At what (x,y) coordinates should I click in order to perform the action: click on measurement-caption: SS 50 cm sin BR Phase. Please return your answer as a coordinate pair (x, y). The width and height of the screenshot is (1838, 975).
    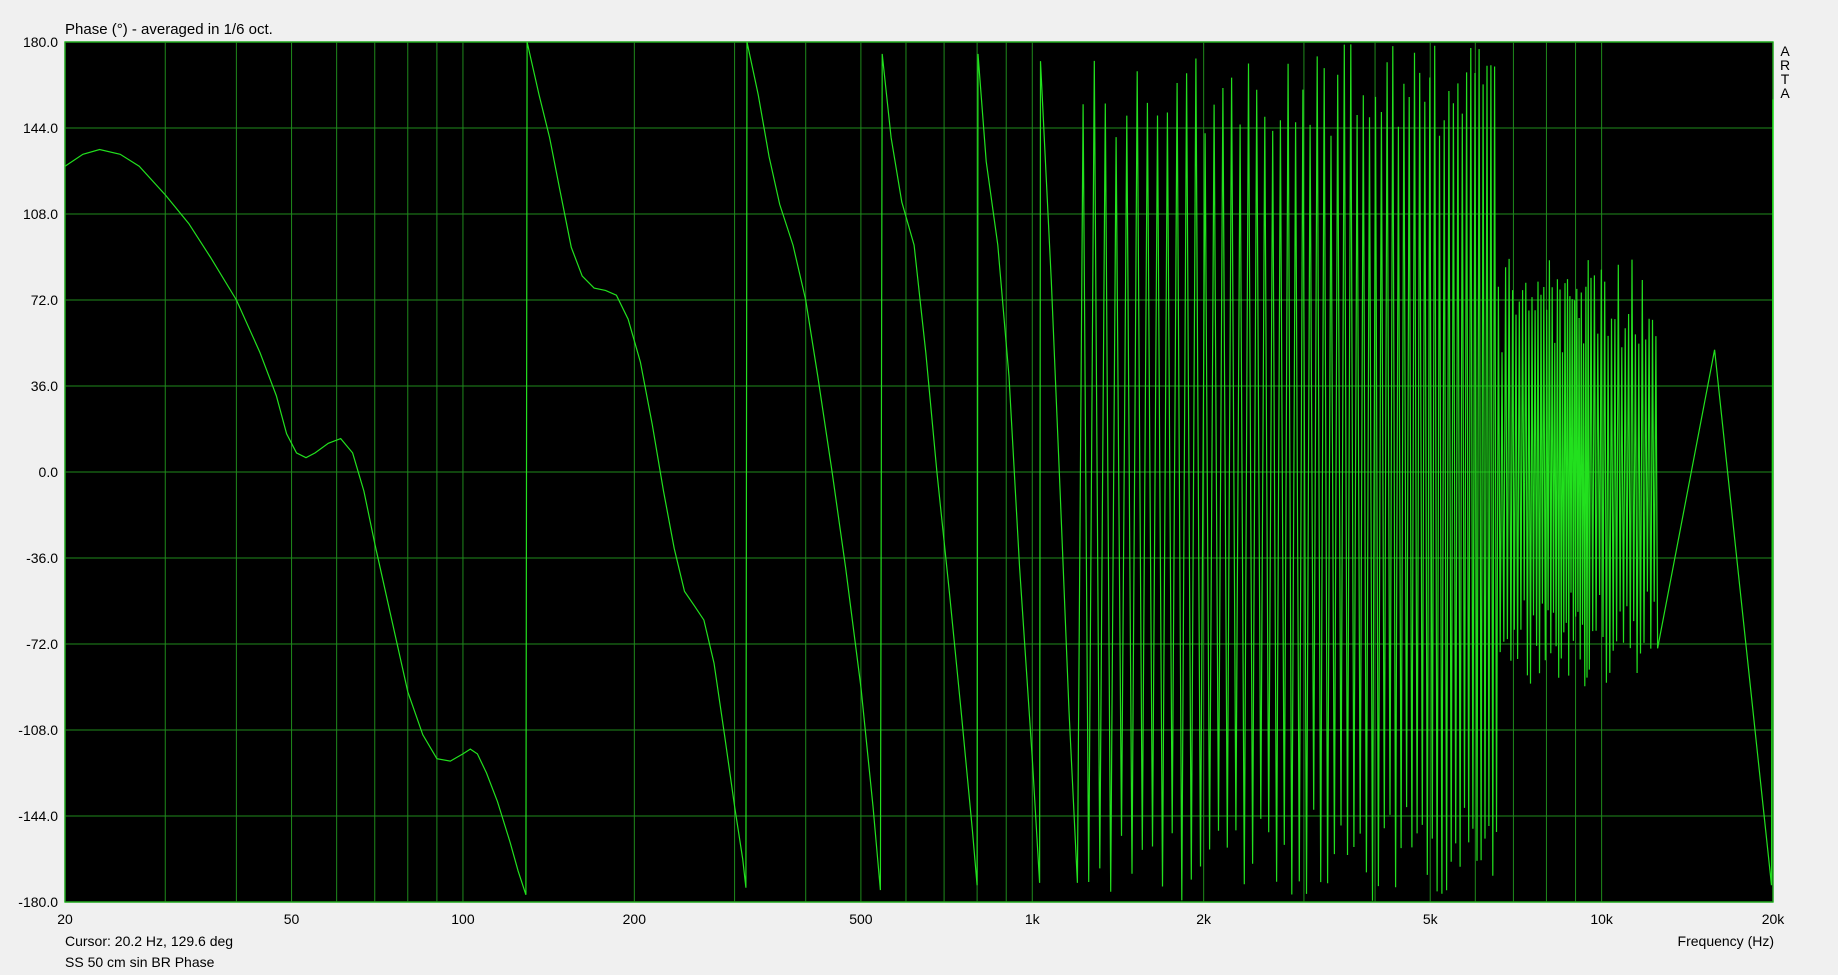
    Looking at the image, I should click on (140, 962).